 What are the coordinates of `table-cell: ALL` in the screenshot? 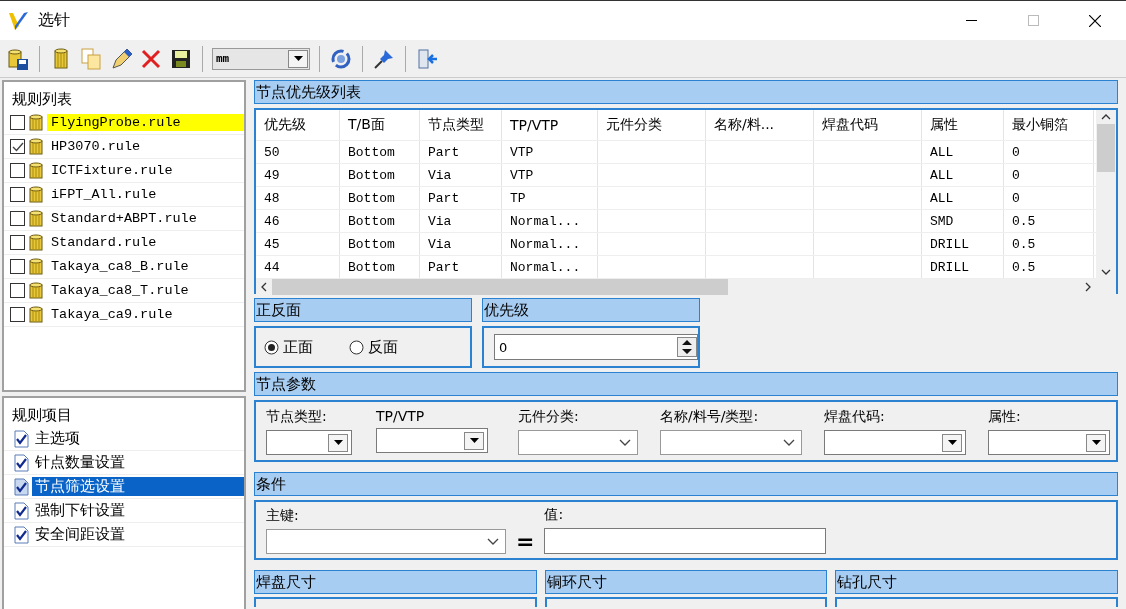 It's located at (963, 152).